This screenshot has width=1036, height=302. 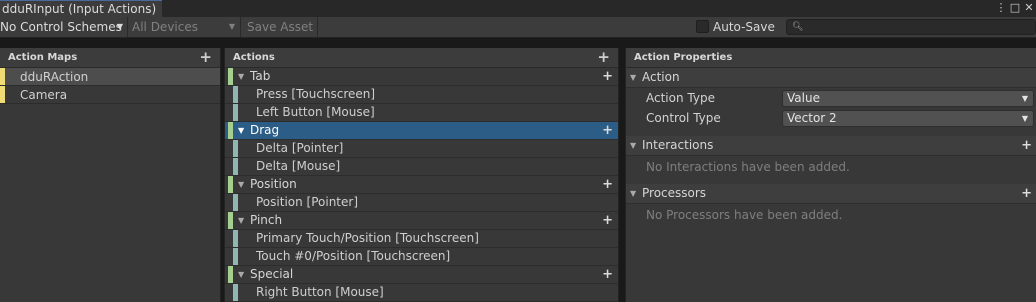 I want to click on processors-section-header: ▼ Processors +, so click(x=831, y=194).